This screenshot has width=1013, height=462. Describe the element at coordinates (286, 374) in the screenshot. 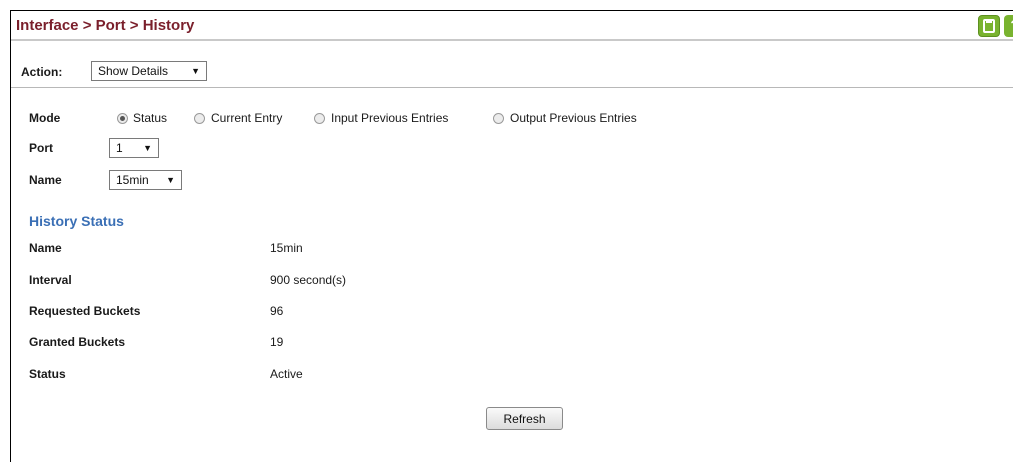

I see `status-row-value: Active` at that location.